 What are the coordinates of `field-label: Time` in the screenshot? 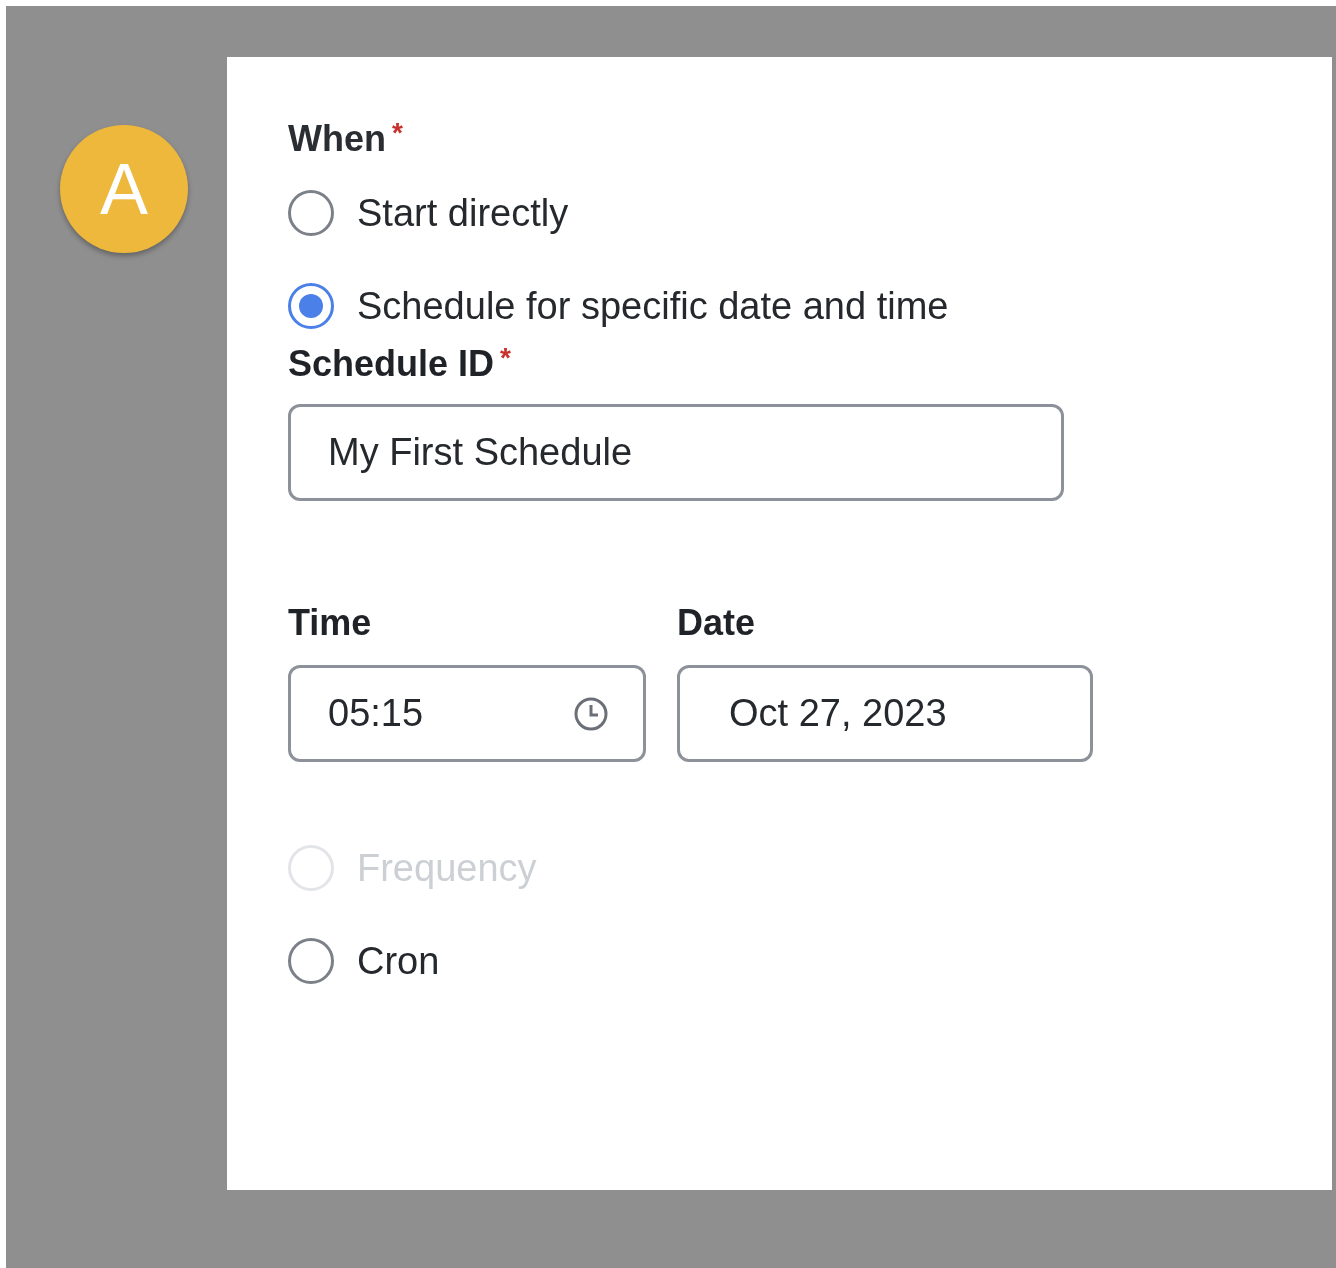 It's located at (330, 623).